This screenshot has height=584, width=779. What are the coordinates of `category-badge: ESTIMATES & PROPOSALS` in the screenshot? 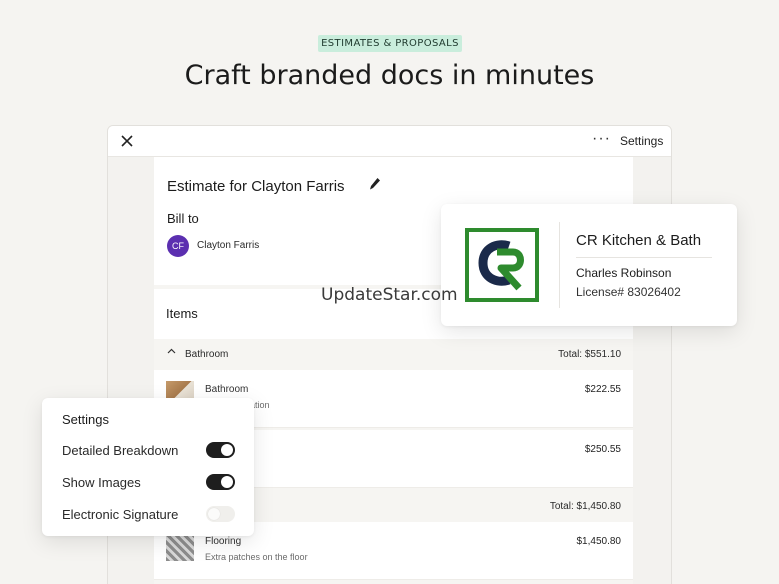 It's located at (390, 43).